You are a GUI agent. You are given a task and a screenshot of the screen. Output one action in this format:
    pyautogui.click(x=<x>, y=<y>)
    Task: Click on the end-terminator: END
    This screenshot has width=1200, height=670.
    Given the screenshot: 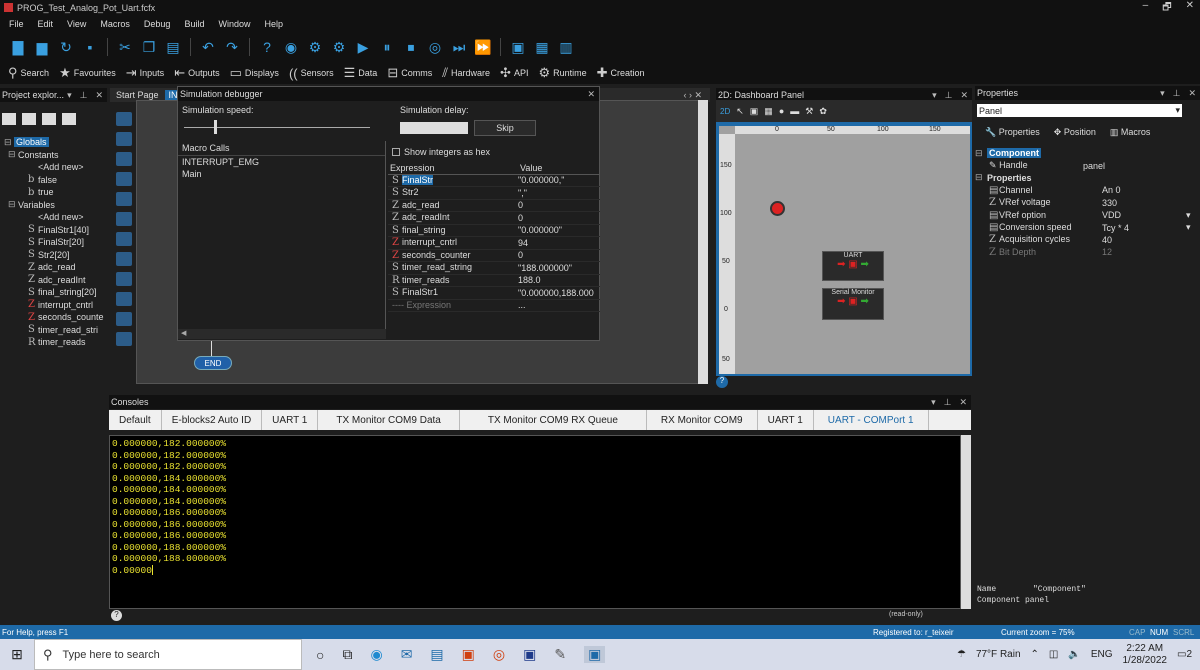 What is the action you would take?
    pyautogui.click(x=213, y=363)
    